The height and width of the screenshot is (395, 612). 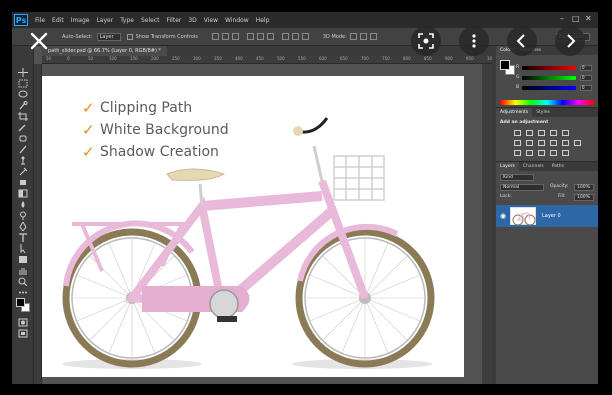 What do you see at coordinates (23, 149) in the screenshot?
I see `brush-tool-icon` at bounding box center [23, 149].